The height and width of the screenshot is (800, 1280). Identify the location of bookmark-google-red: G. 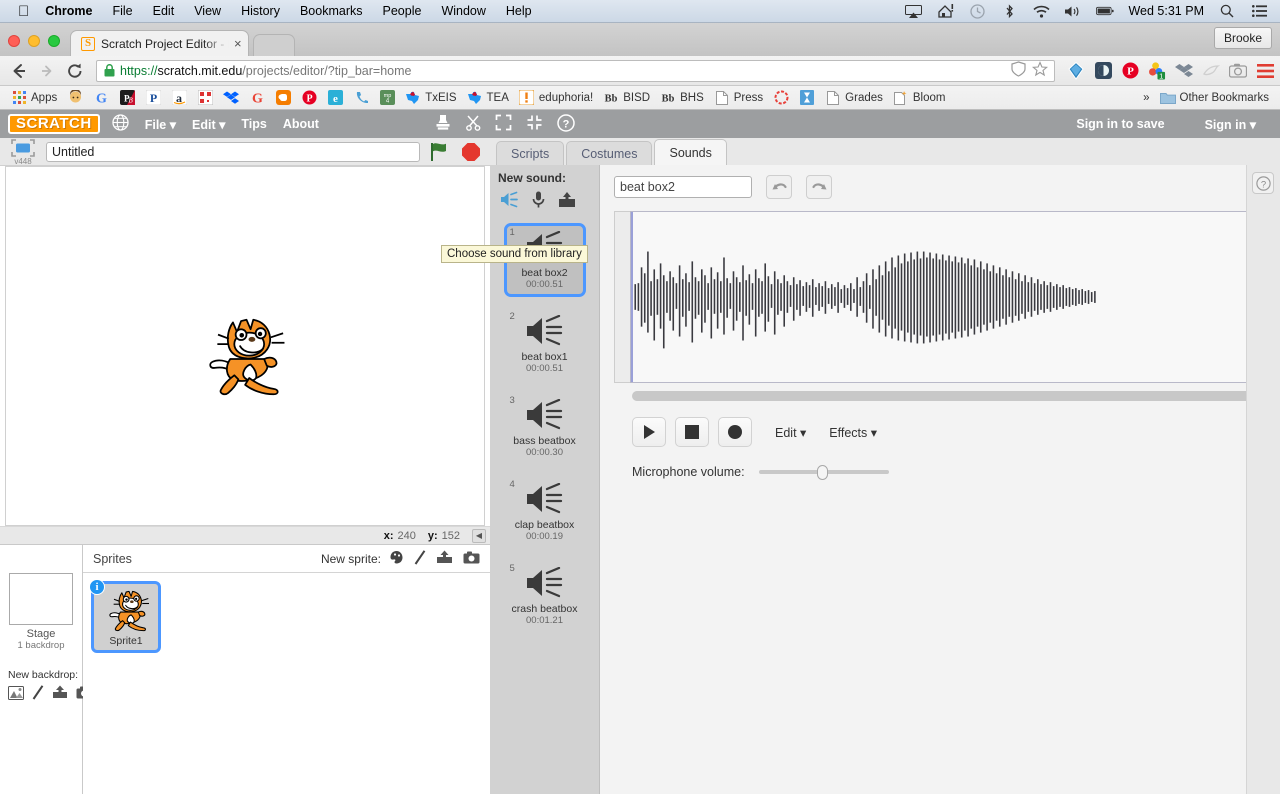
(257, 98).